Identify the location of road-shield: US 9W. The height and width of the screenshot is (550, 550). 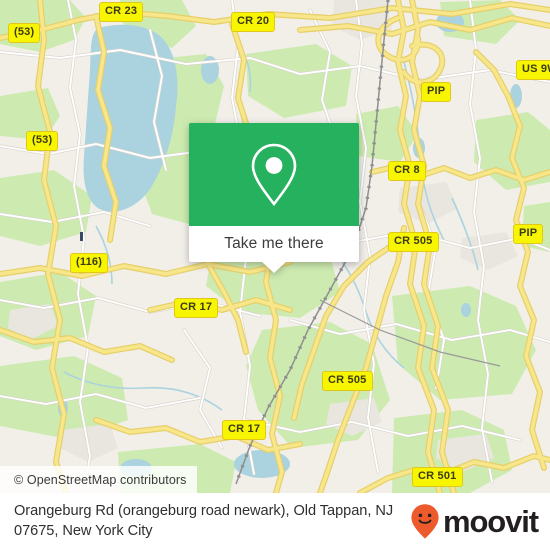
(533, 70).